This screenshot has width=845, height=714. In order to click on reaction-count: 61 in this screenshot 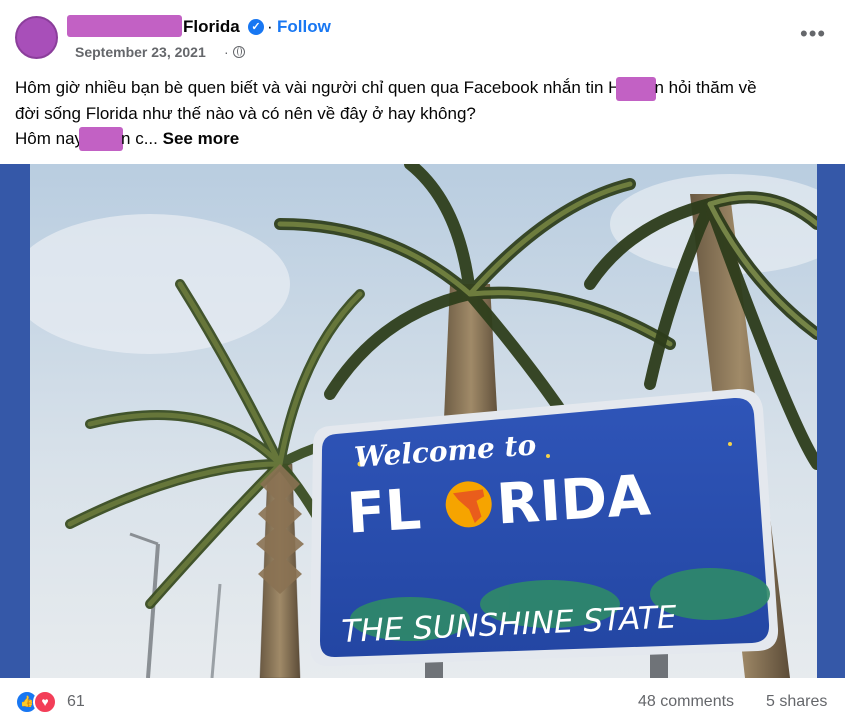, I will do `click(76, 702)`.